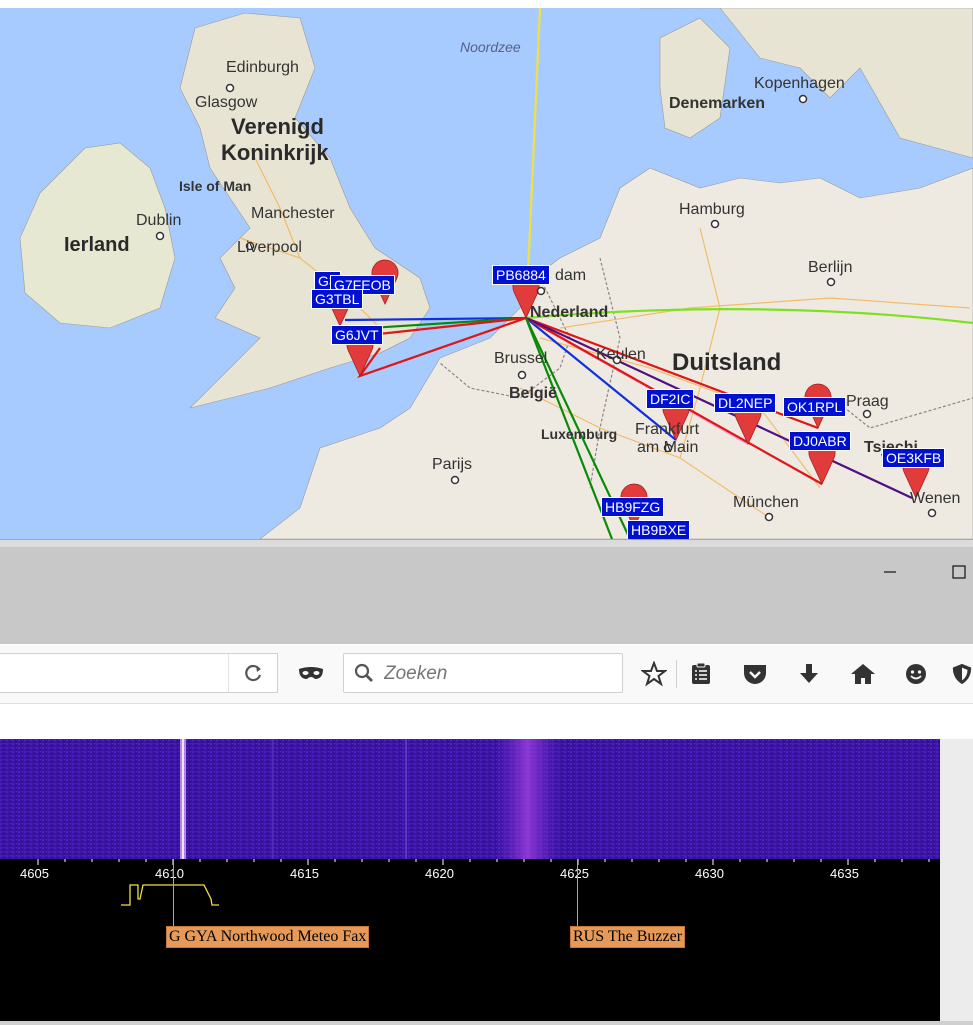 Image resolution: width=973 pixels, height=1025 pixels. What do you see at coordinates (253, 673) in the screenshot?
I see `reload-icon` at bounding box center [253, 673].